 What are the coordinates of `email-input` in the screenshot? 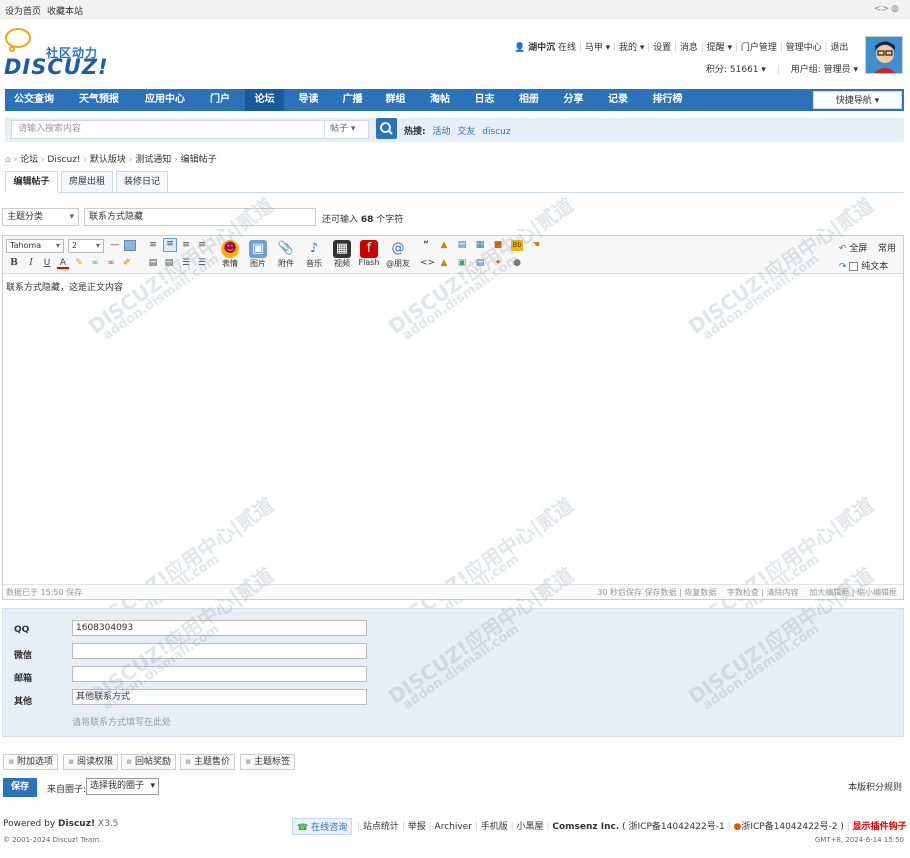 It's located at (219, 674).